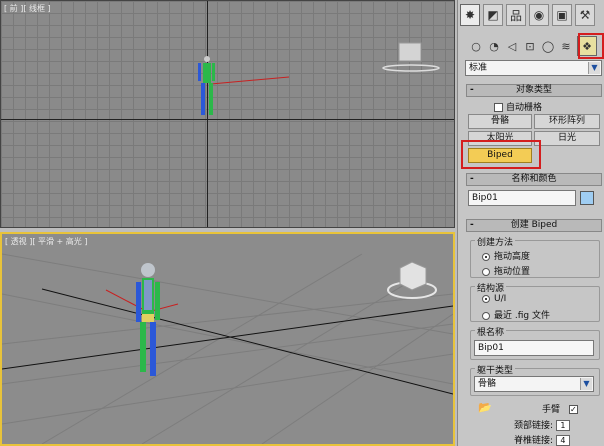  What do you see at coordinates (573, 409) in the screenshot?
I see `arms-check-icon: ✓` at bounding box center [573, 409].